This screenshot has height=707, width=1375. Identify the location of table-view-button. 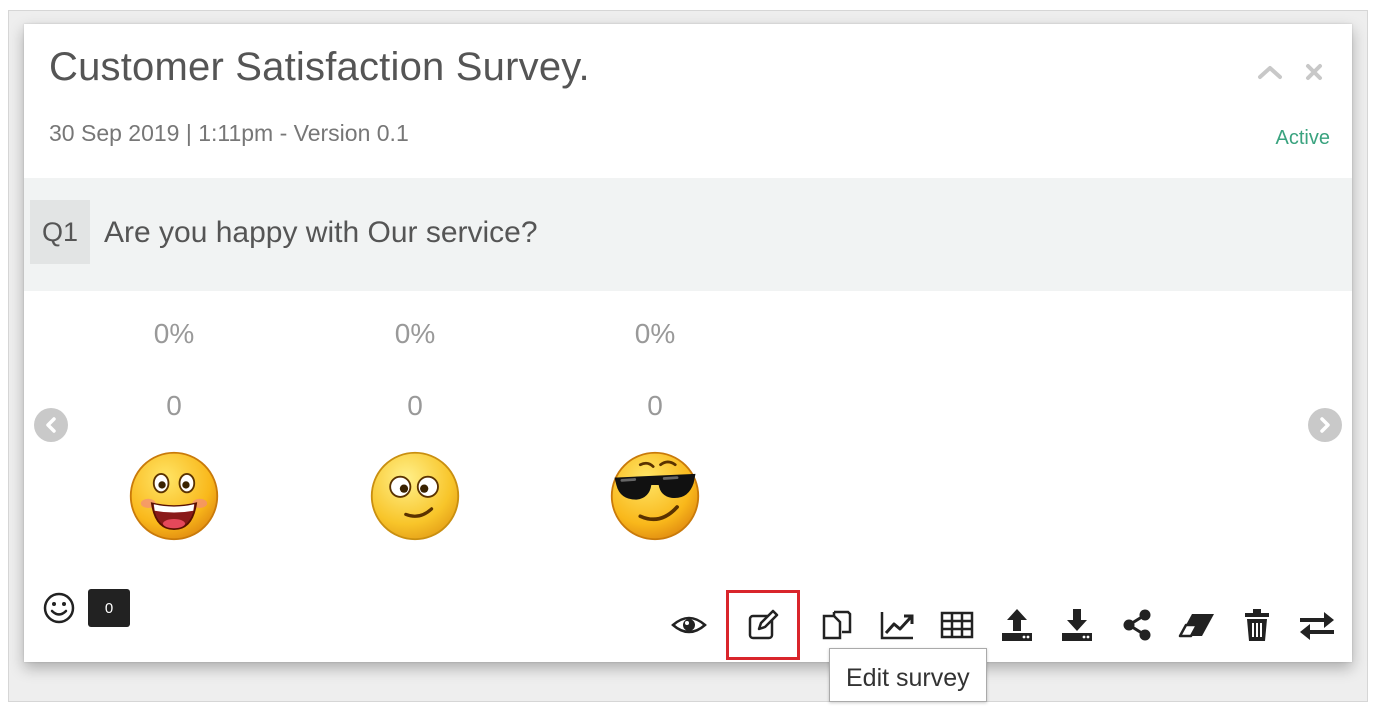
(957, 625).